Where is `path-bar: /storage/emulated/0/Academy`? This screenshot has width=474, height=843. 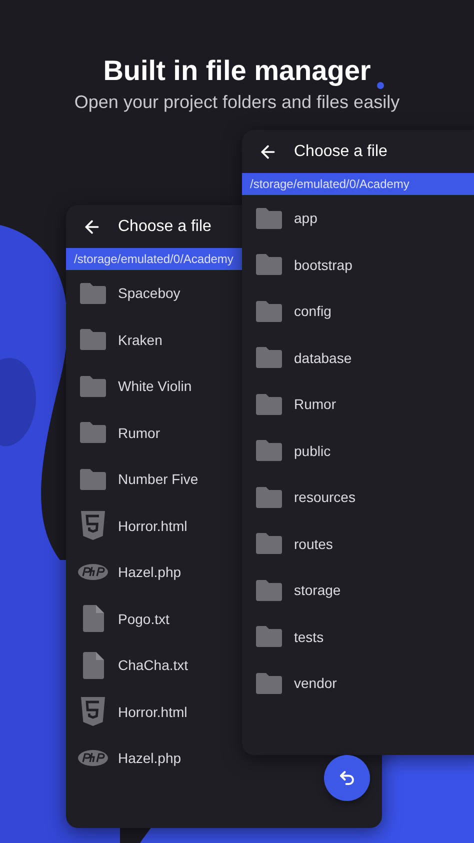 path-bar: /storage/emulated/0/Academy is located at coordinates (358, 184).